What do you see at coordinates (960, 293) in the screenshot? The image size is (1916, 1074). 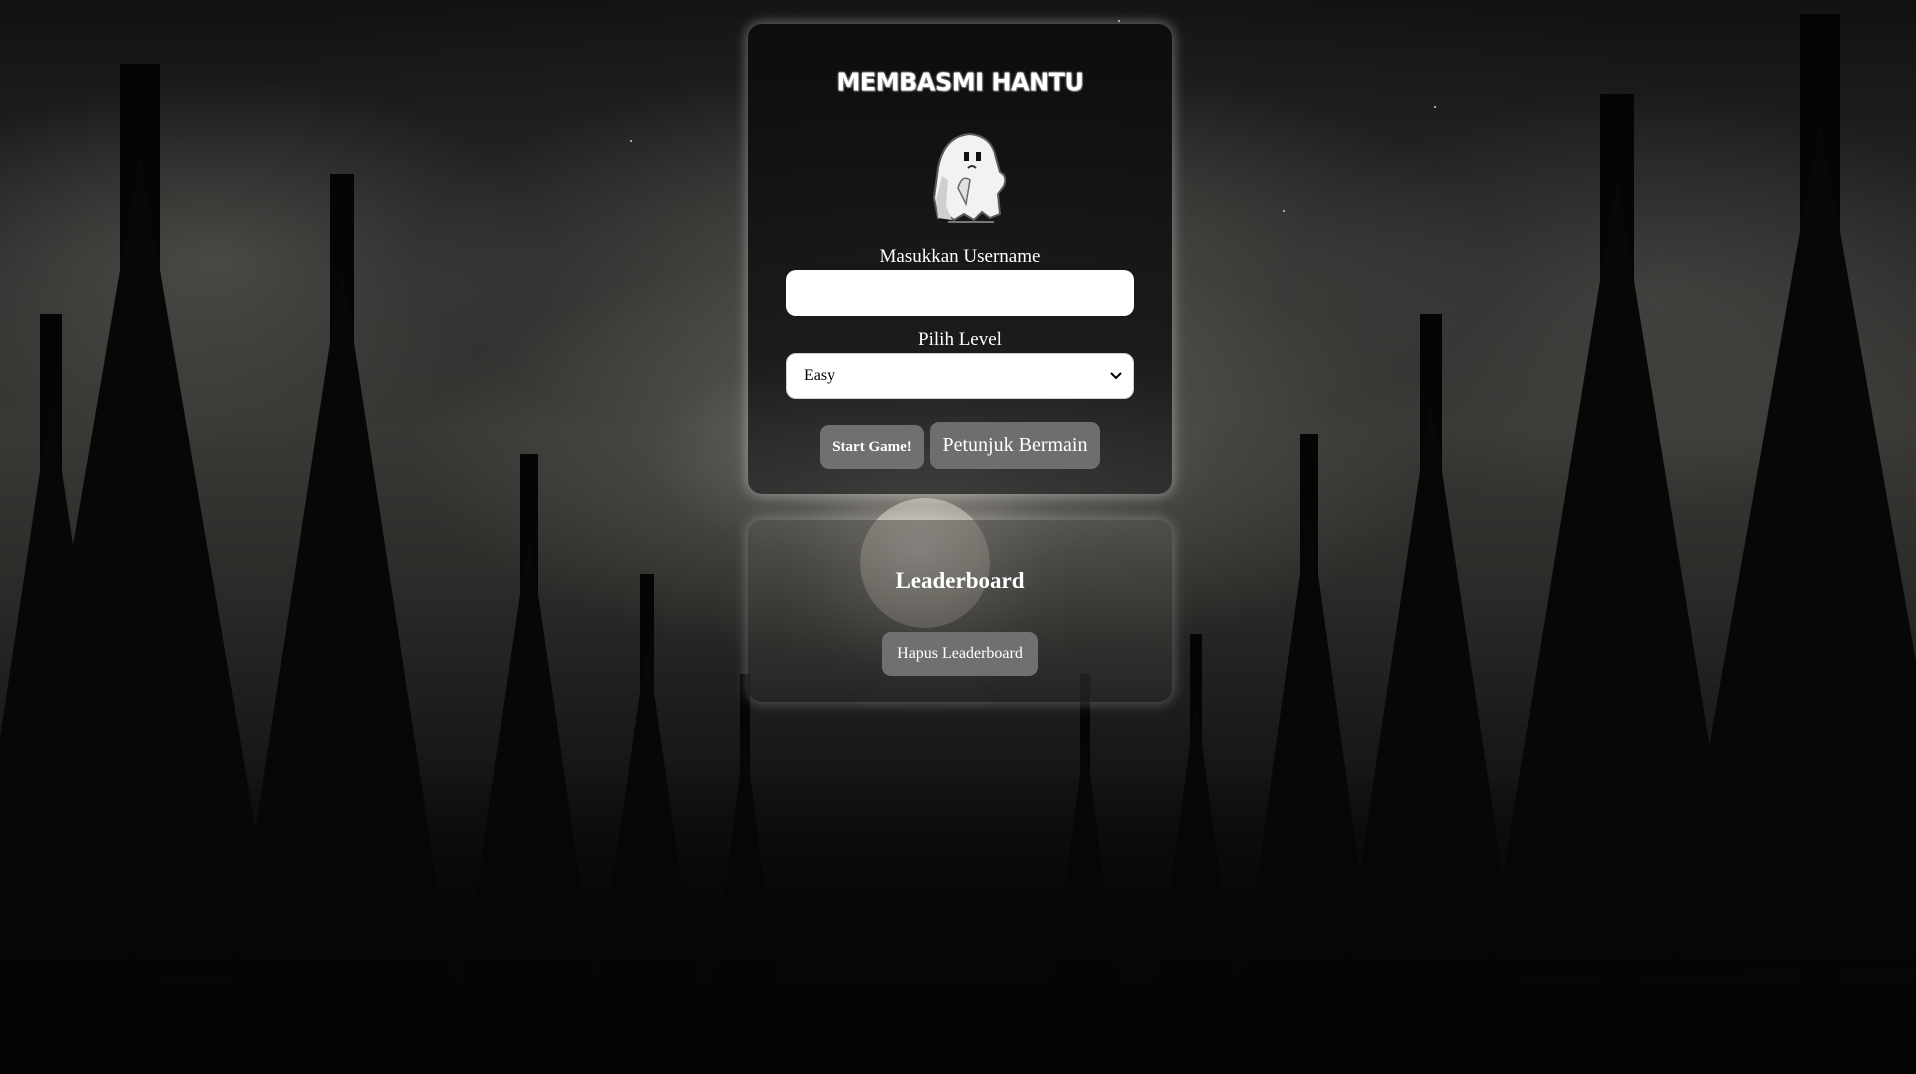 I see `username-input` at bounding box center [960, 293].